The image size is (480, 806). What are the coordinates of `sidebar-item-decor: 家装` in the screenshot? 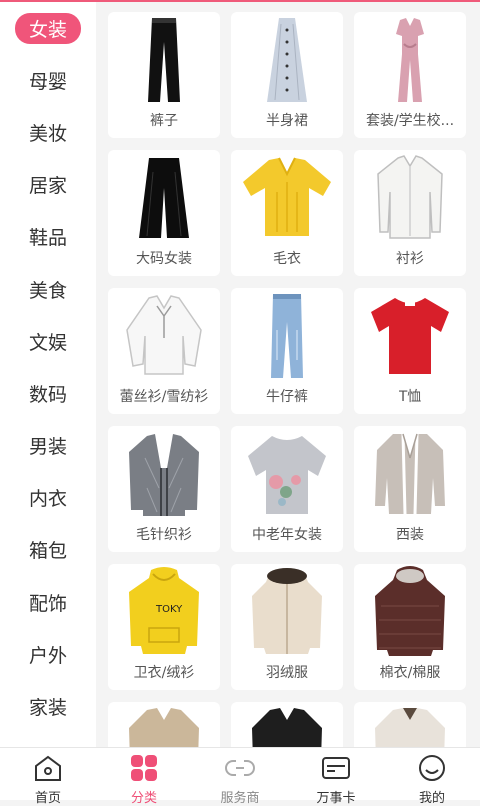 It's located at (48, 706).